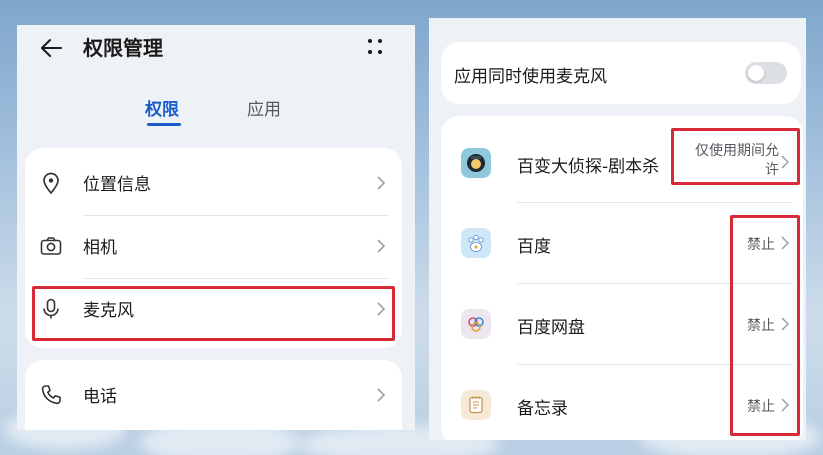  Describe the element at coordinates (737, 151) in the screenshot. I see `status-line: 仅使用期间允` at that location.